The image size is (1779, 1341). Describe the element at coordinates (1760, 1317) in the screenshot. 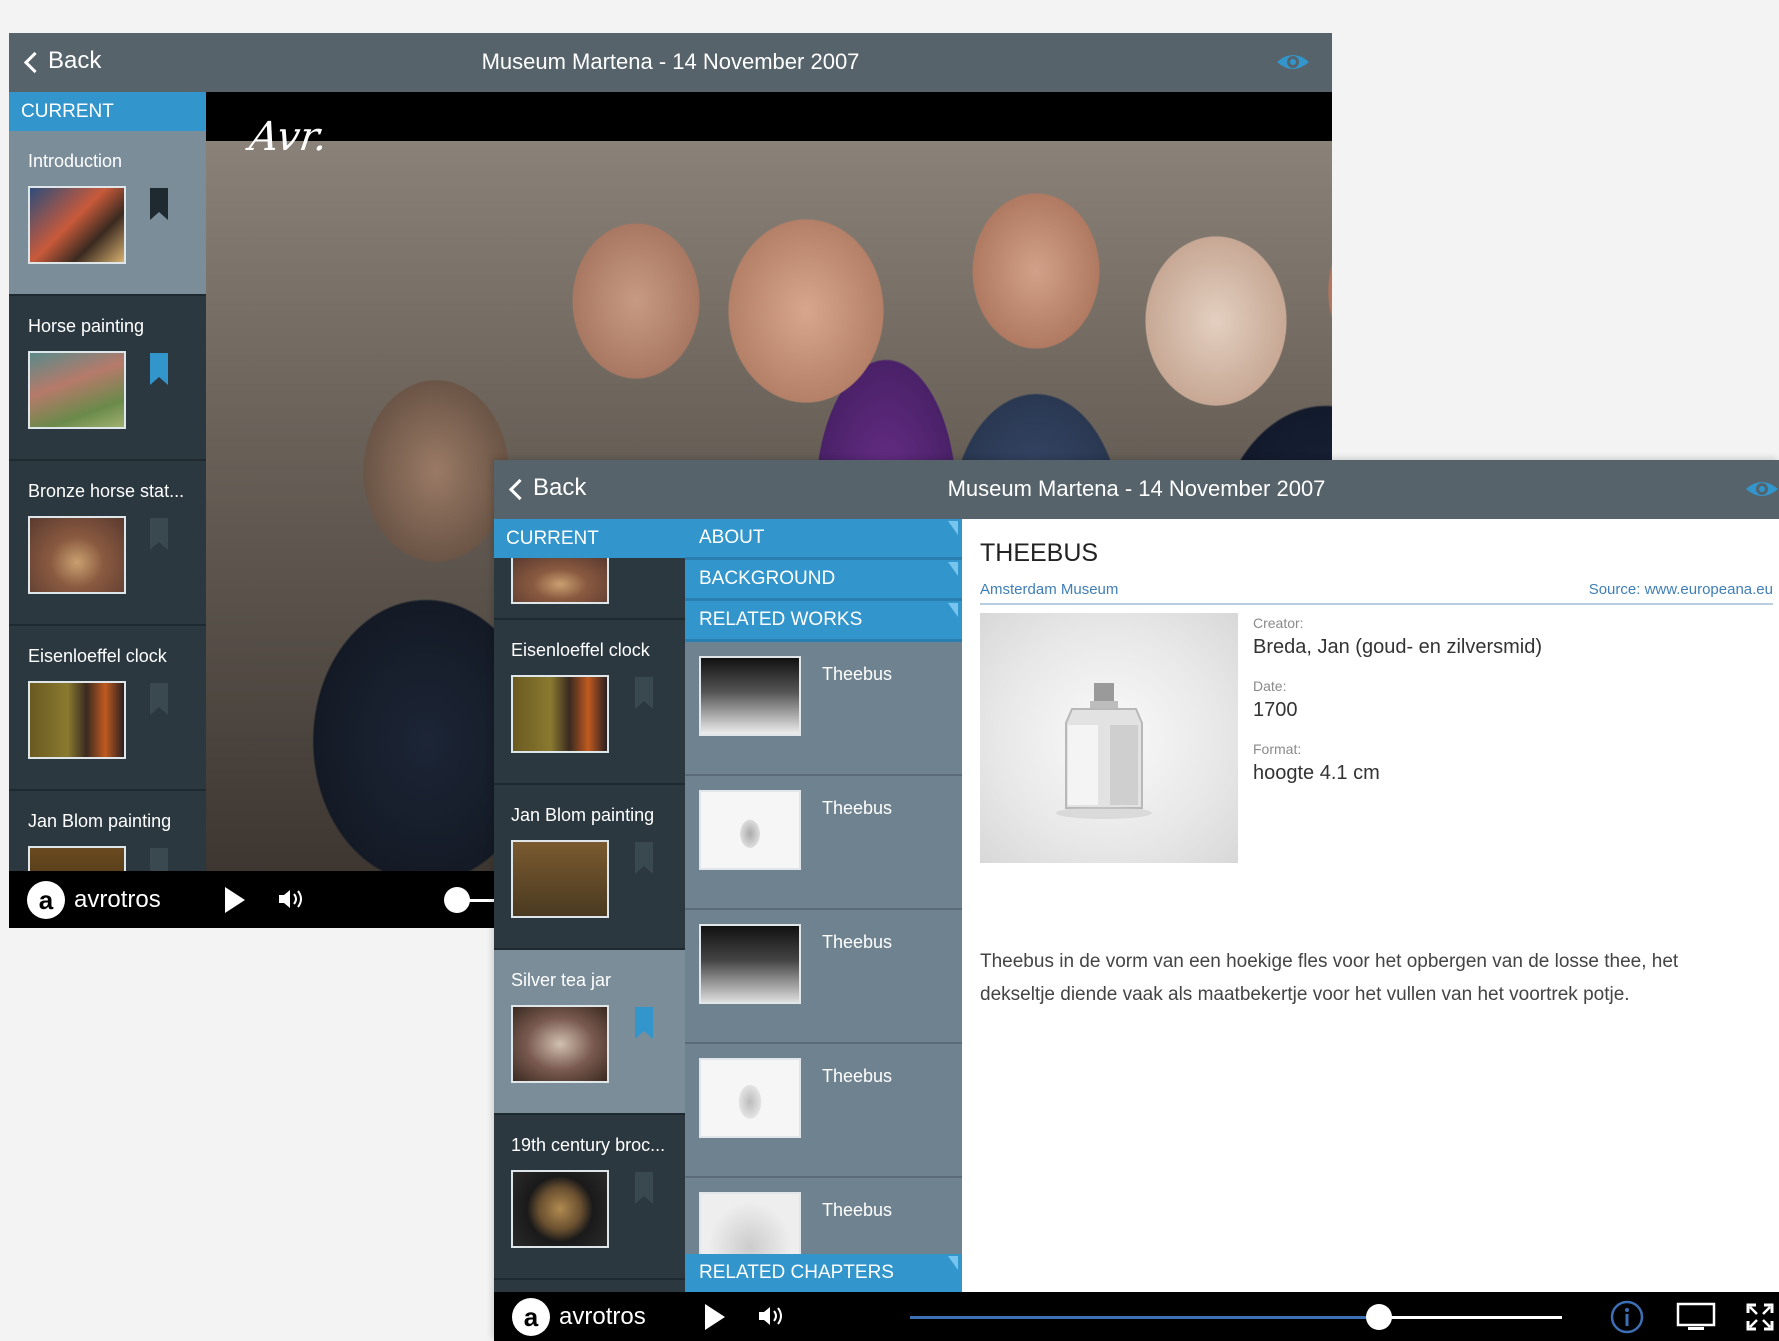

I see `fullscreen-icon` at that location.